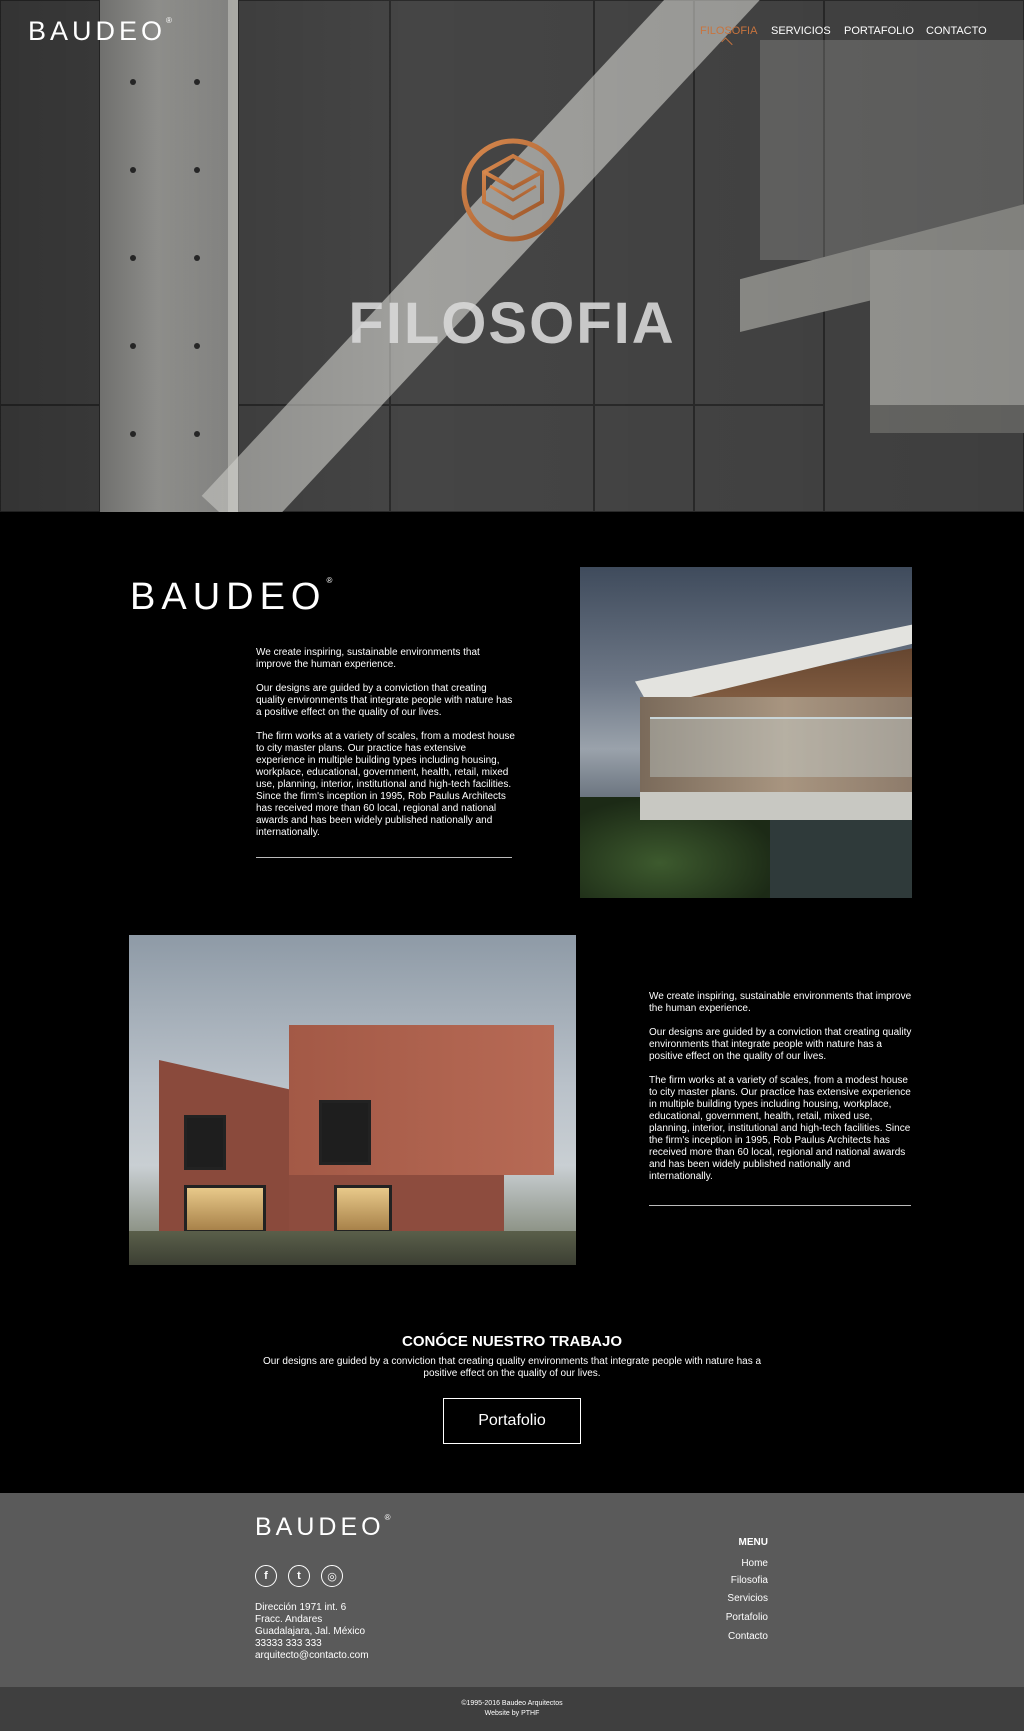 This screenshot has height=1731, width=1024. Describe the element at coordinates (841, 859) in the screenshot. I see `photo-lower-level` at that location.